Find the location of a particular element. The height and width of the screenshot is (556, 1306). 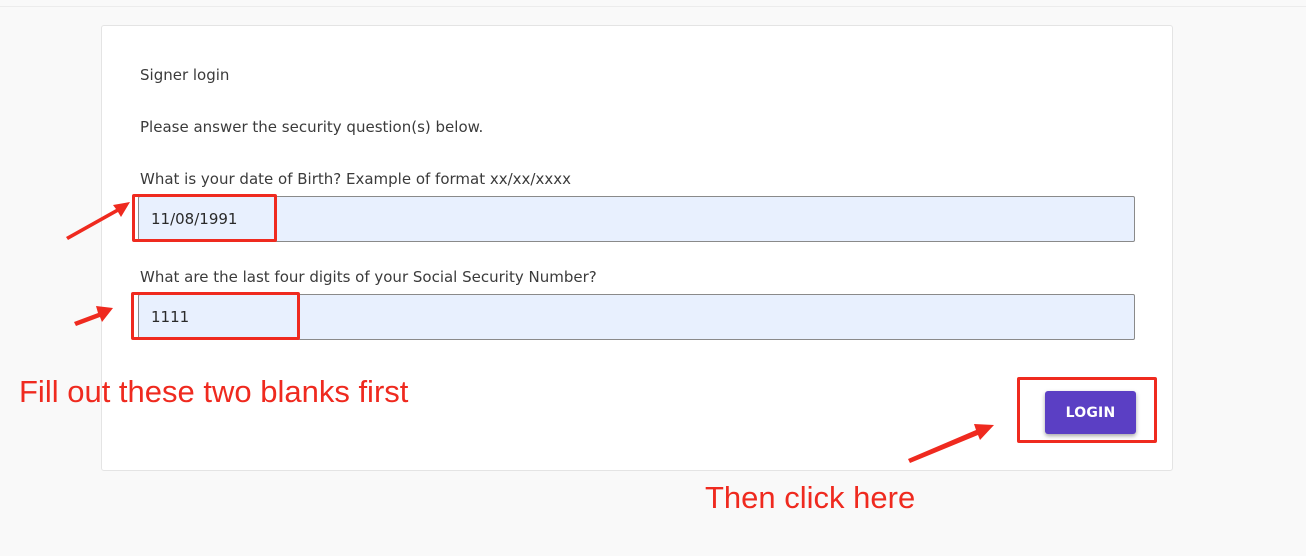

form-heading: Signer login is located at coordinates (185, 75).